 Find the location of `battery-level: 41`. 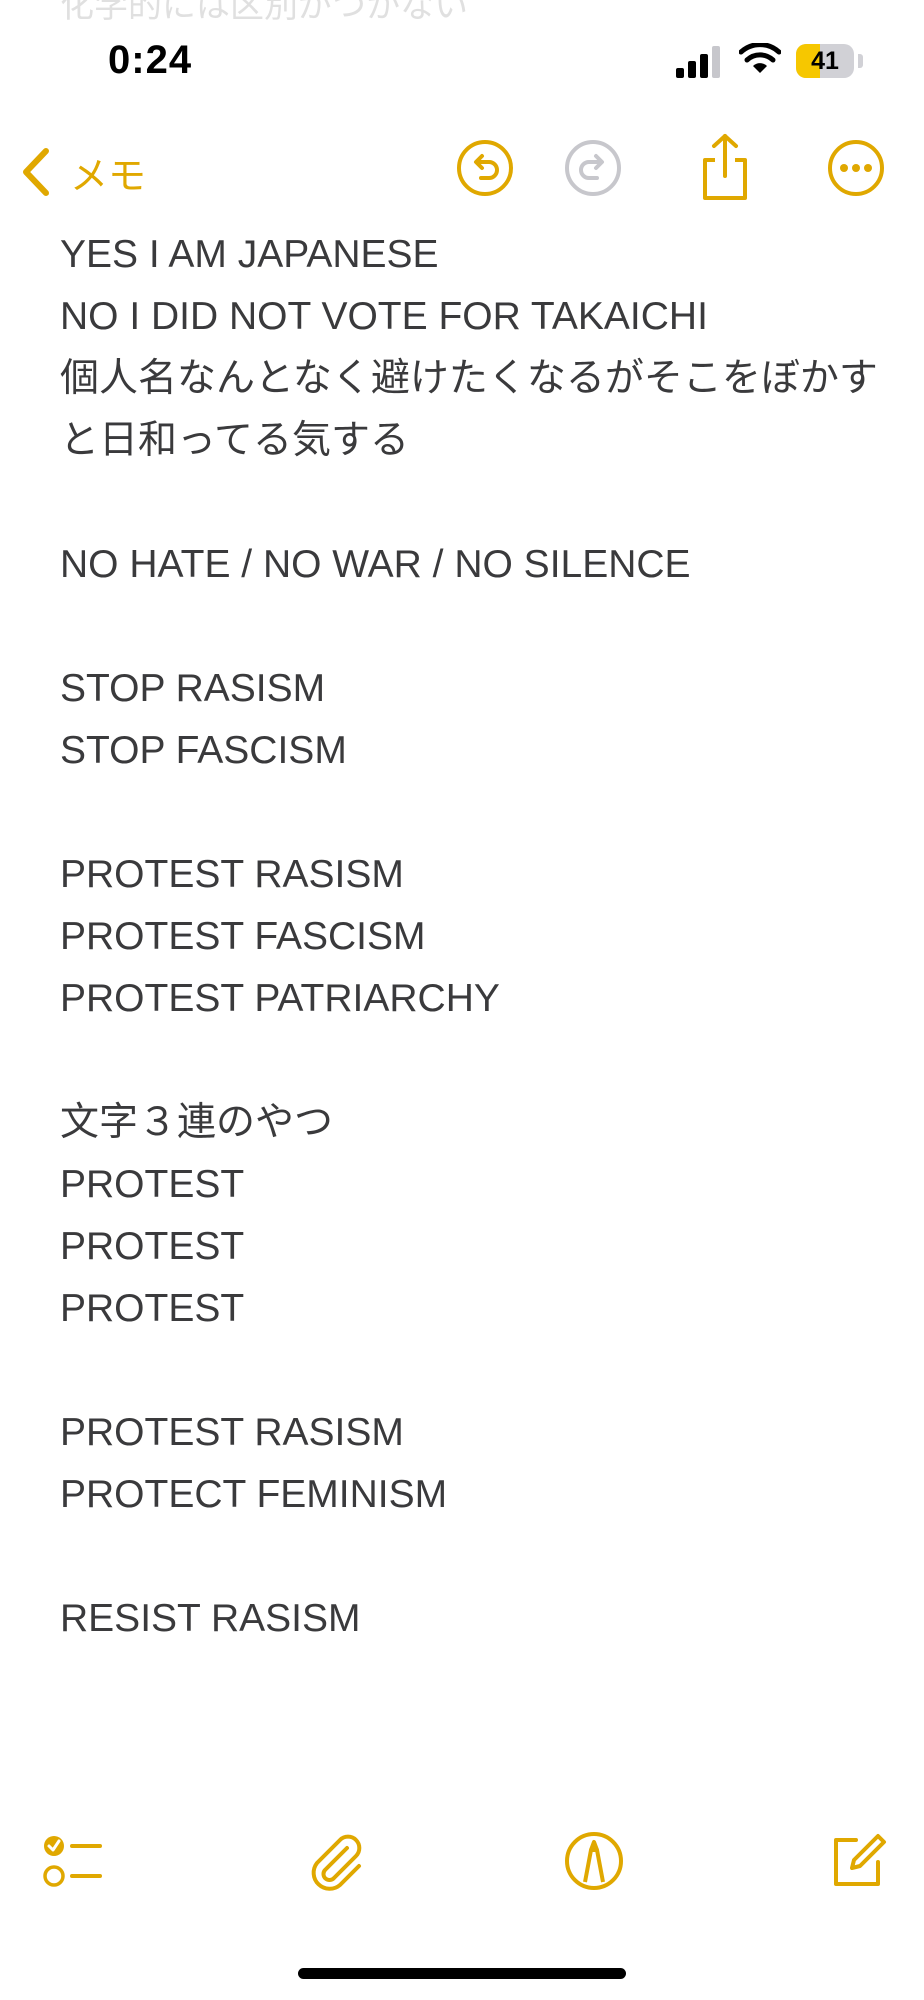

battery-level: 41 is located at coordinates (825, 61).